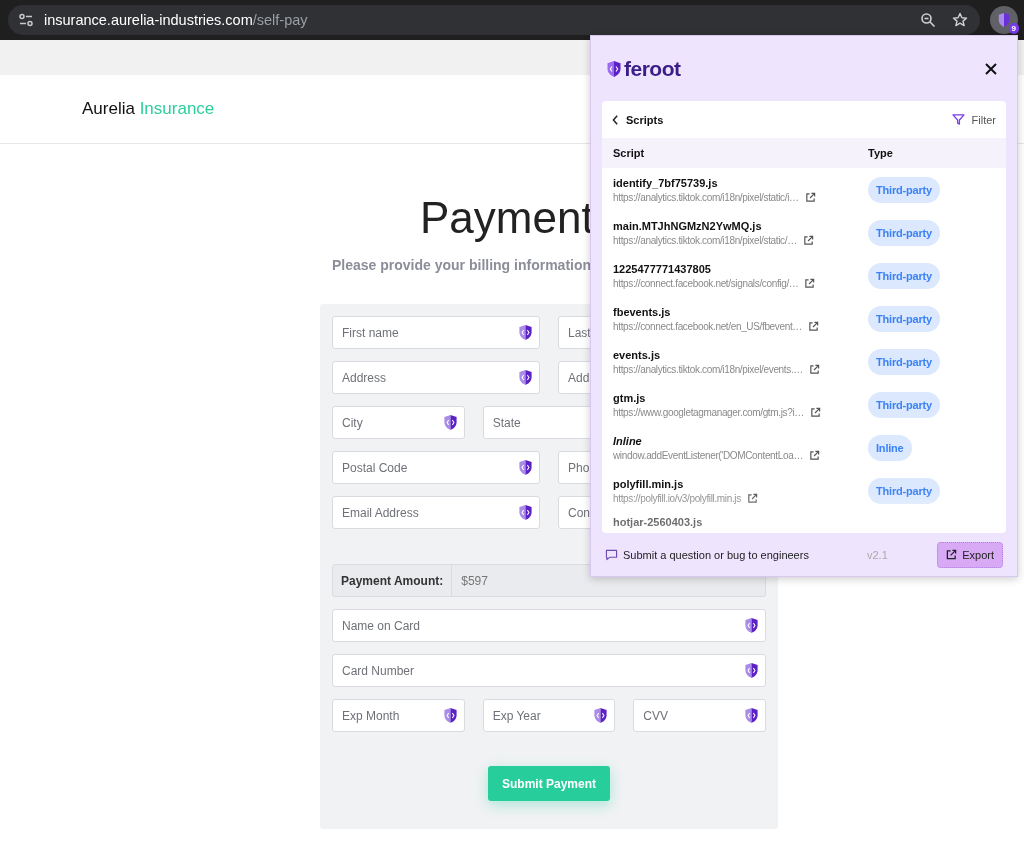 The width and height of the screenshot is (1024, 848). I want to click on url-text: insurance.aurelia-industries.com/self-pay, so click(176, 20).